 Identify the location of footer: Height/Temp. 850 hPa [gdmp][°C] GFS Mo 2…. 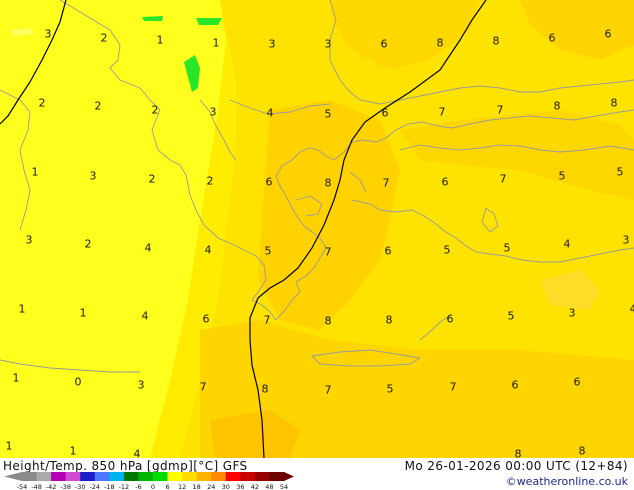
(317, 474).